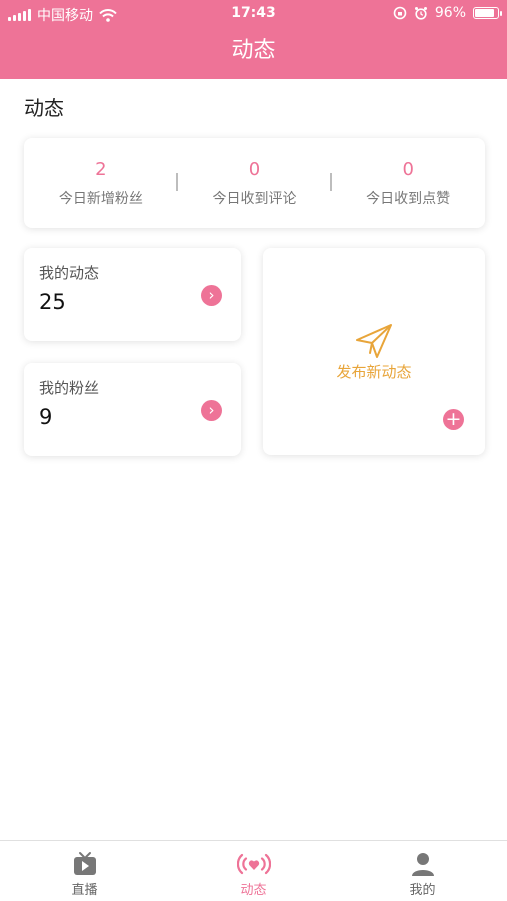 Image resolution: width=507 pixels, height=901 pixels. I want to click on tab-live: 直播, so click(84, 871).